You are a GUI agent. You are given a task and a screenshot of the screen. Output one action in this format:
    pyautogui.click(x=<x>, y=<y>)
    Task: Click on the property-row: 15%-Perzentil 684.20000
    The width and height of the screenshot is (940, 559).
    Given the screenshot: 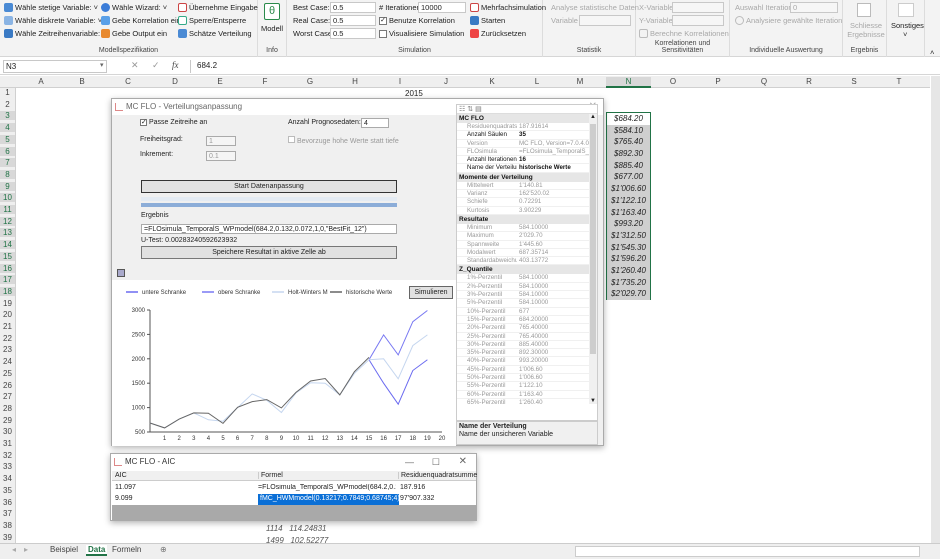 What is the action you would take?
    pyautogui.click(x=523, y=320)
    